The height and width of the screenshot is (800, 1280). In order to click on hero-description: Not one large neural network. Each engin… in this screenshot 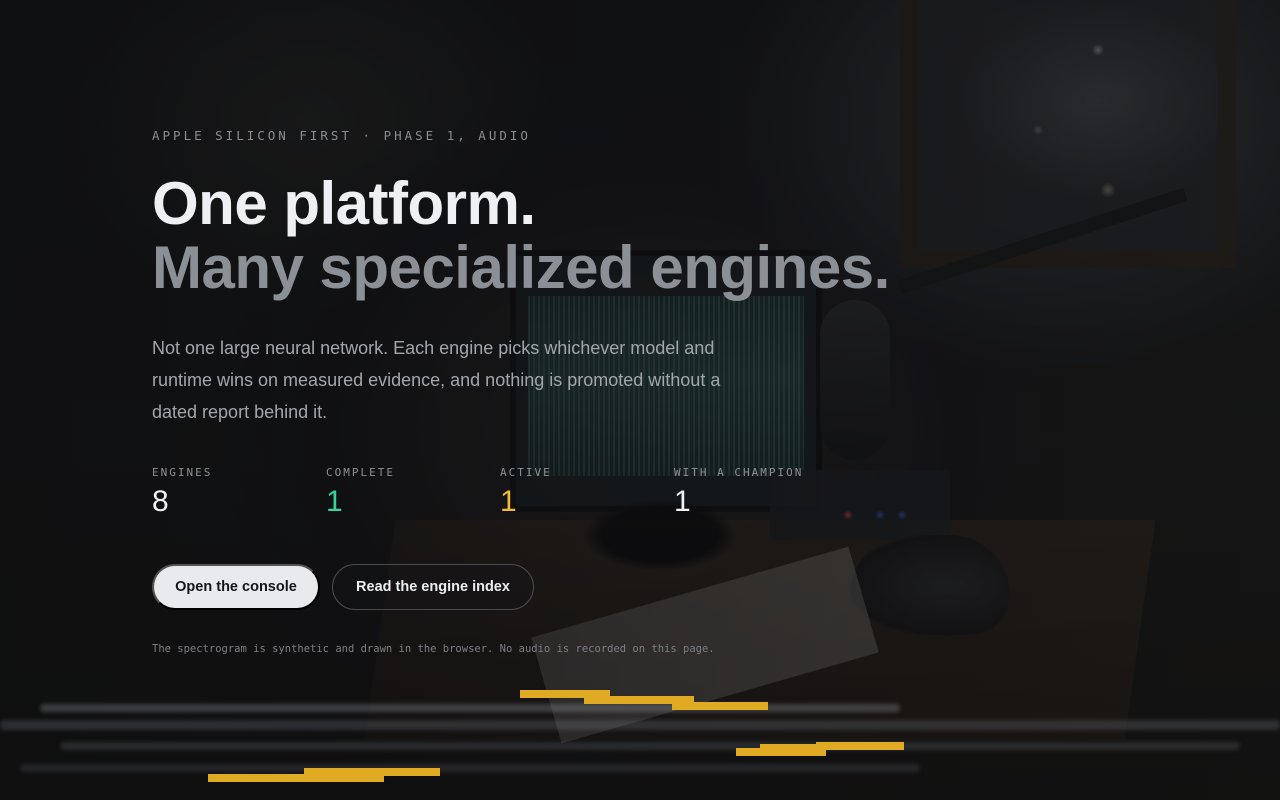, I will do `click(436, 380)`.